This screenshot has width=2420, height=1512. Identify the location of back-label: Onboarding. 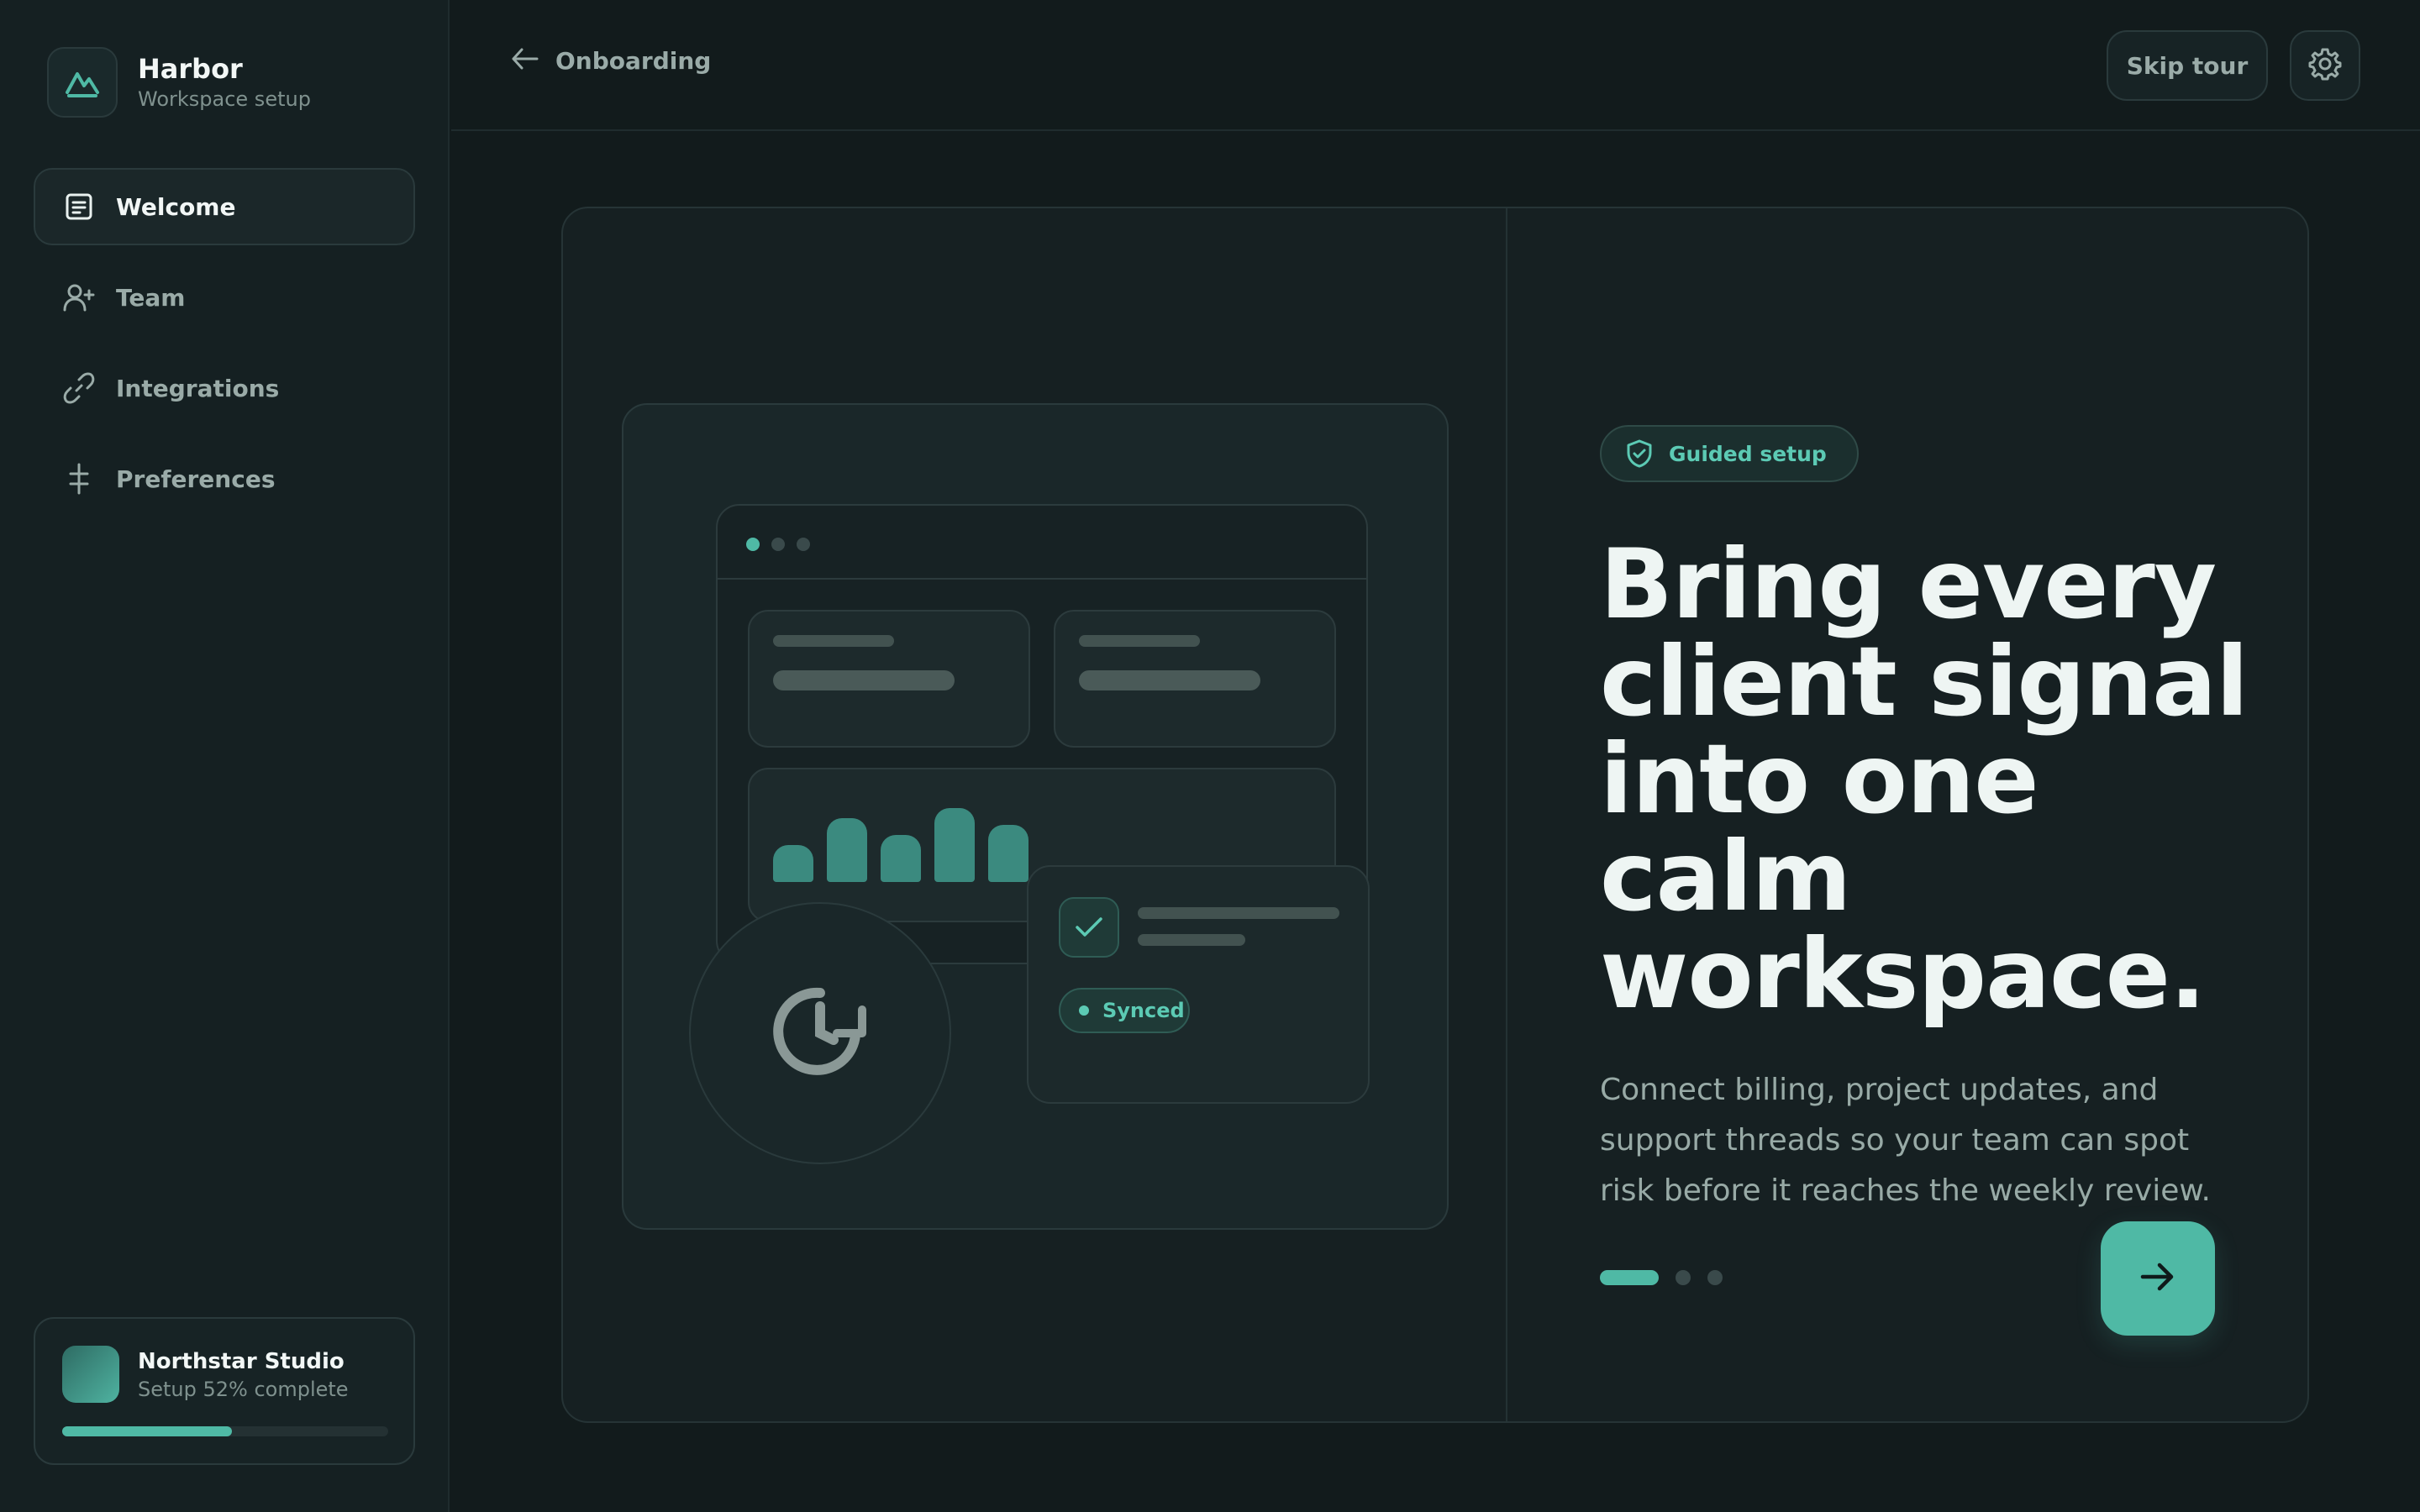
(633, 60).